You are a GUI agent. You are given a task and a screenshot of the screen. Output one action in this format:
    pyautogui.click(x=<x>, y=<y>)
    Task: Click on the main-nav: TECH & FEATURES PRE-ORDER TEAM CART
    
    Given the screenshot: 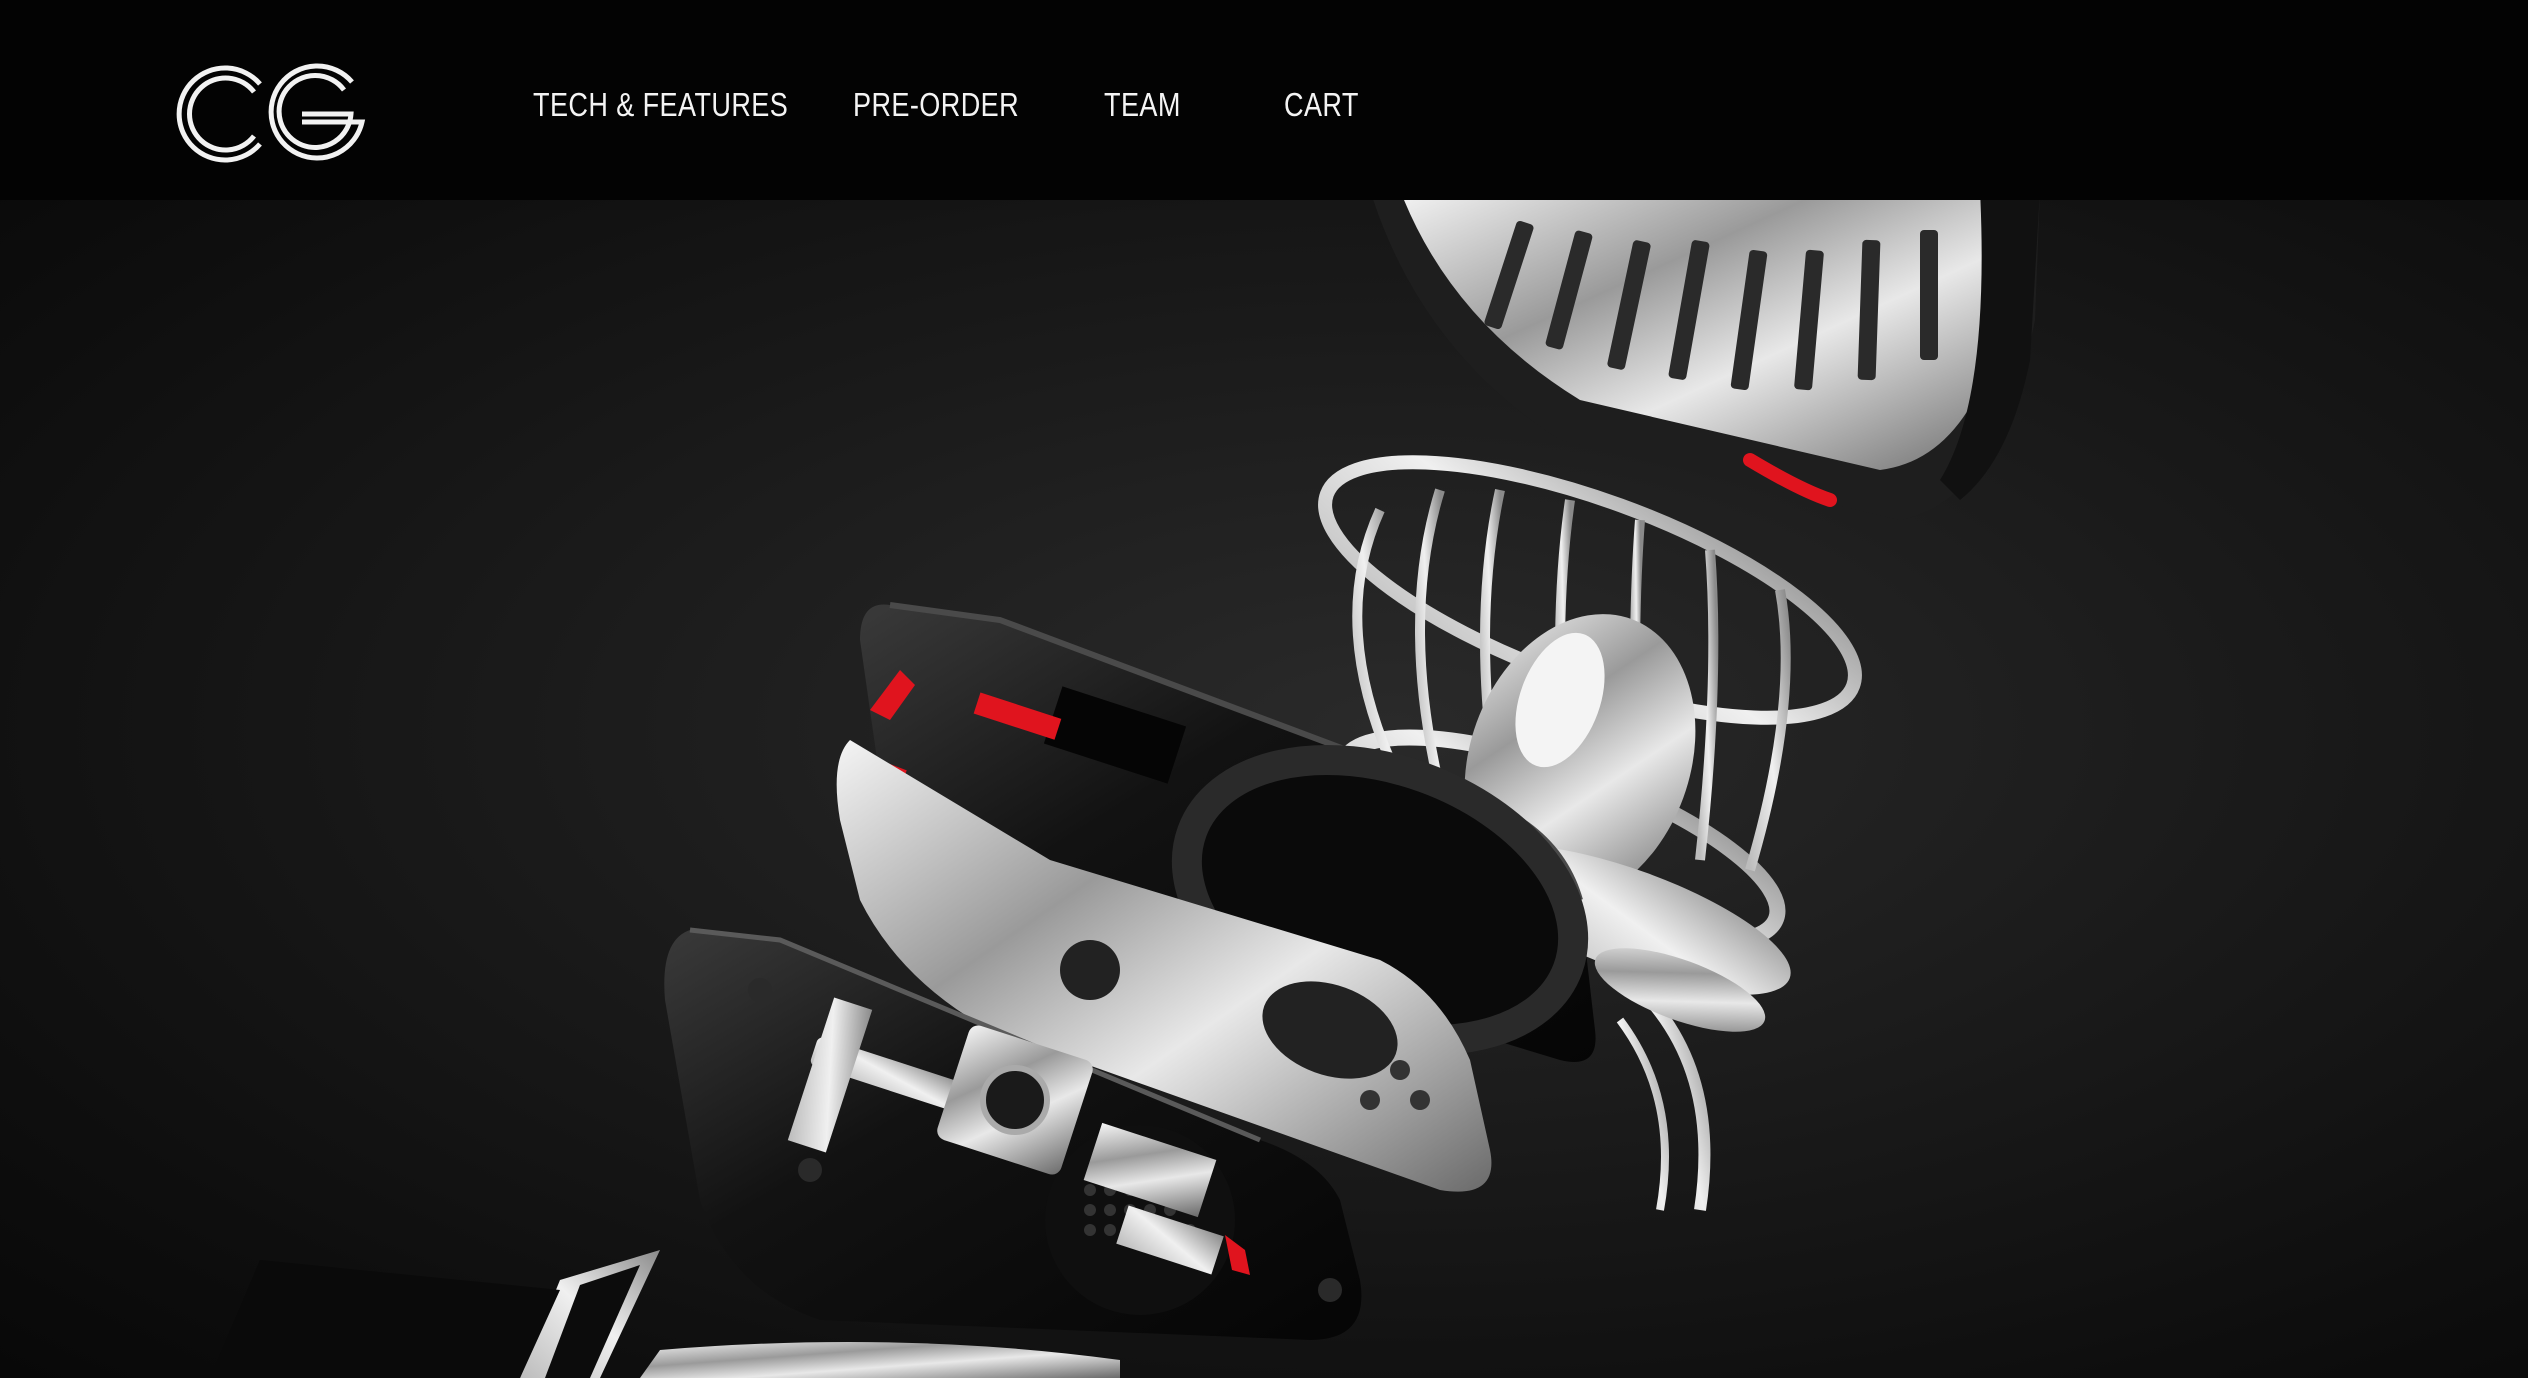 What is the action you would take?
    pyautogui.click(x=1264, y=100)
    